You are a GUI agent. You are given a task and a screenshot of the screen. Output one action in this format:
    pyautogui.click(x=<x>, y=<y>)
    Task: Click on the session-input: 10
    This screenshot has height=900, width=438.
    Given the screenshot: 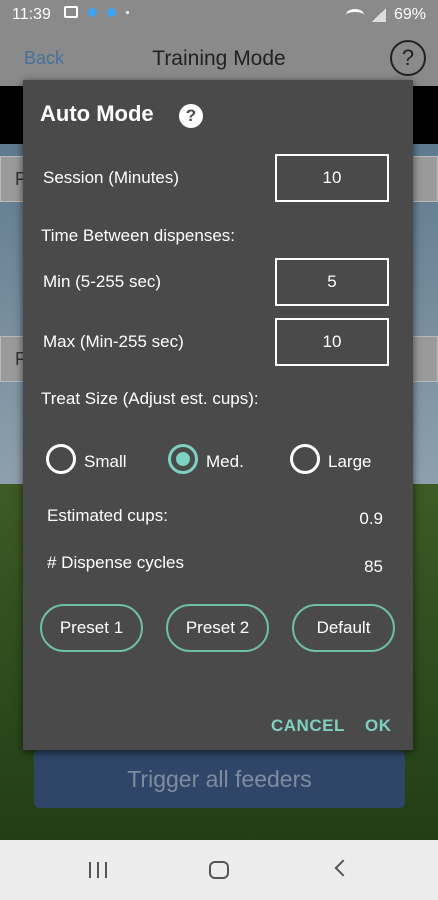 What is the action you would take?
    pyautogui.click(x=332, y=178)
    